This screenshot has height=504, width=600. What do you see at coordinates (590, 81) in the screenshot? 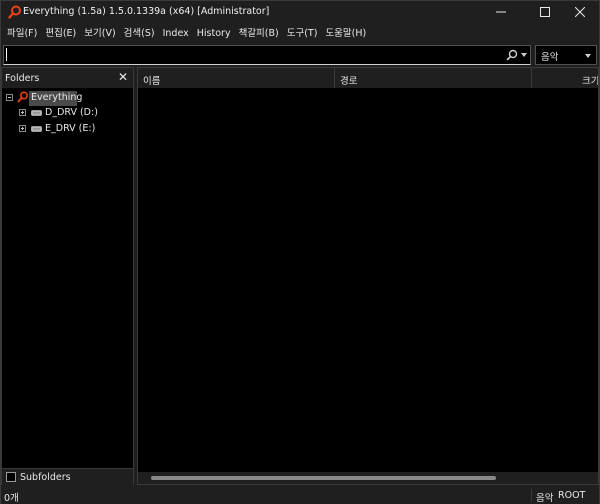
I see `column-label: 크기` at bounding box center [590, 81].